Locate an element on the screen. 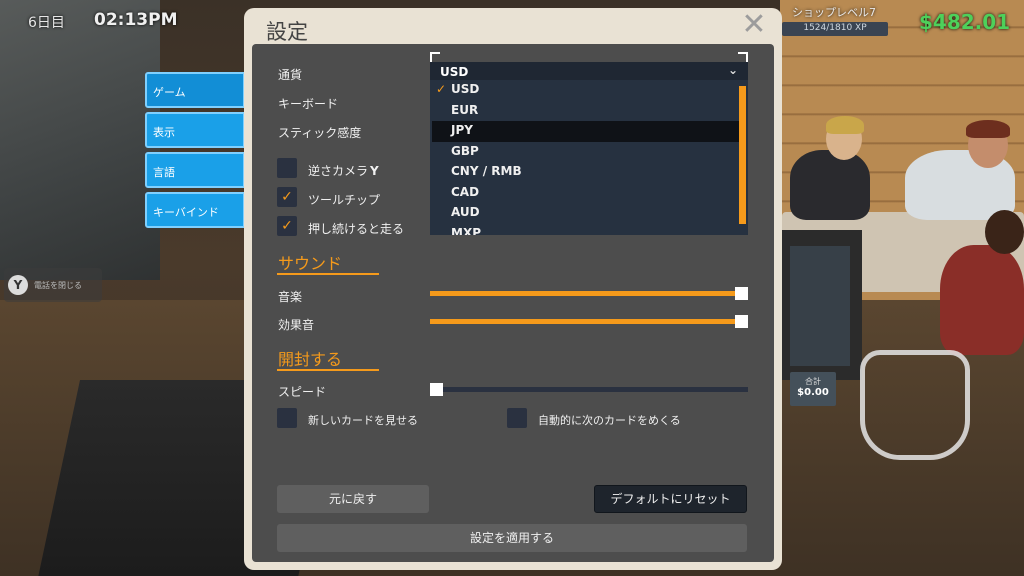 The width and height of the screenshot is (1024, 576). invert-camera-label: 逆さカメラ Y is located at coordinates (343, 170).